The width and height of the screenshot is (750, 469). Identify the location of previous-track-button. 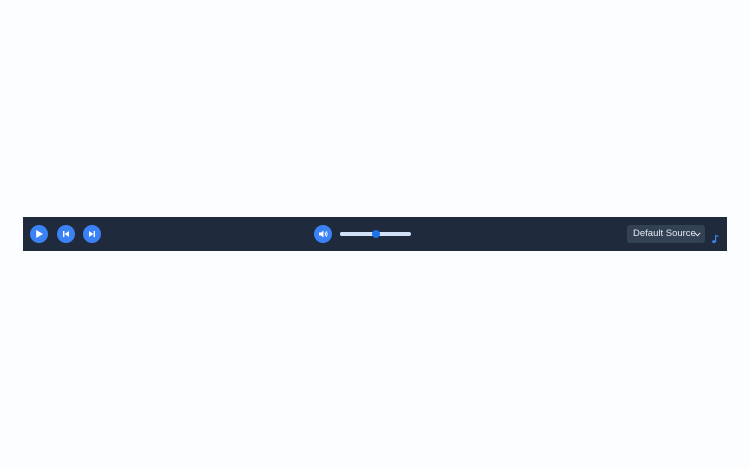
(66, 234).